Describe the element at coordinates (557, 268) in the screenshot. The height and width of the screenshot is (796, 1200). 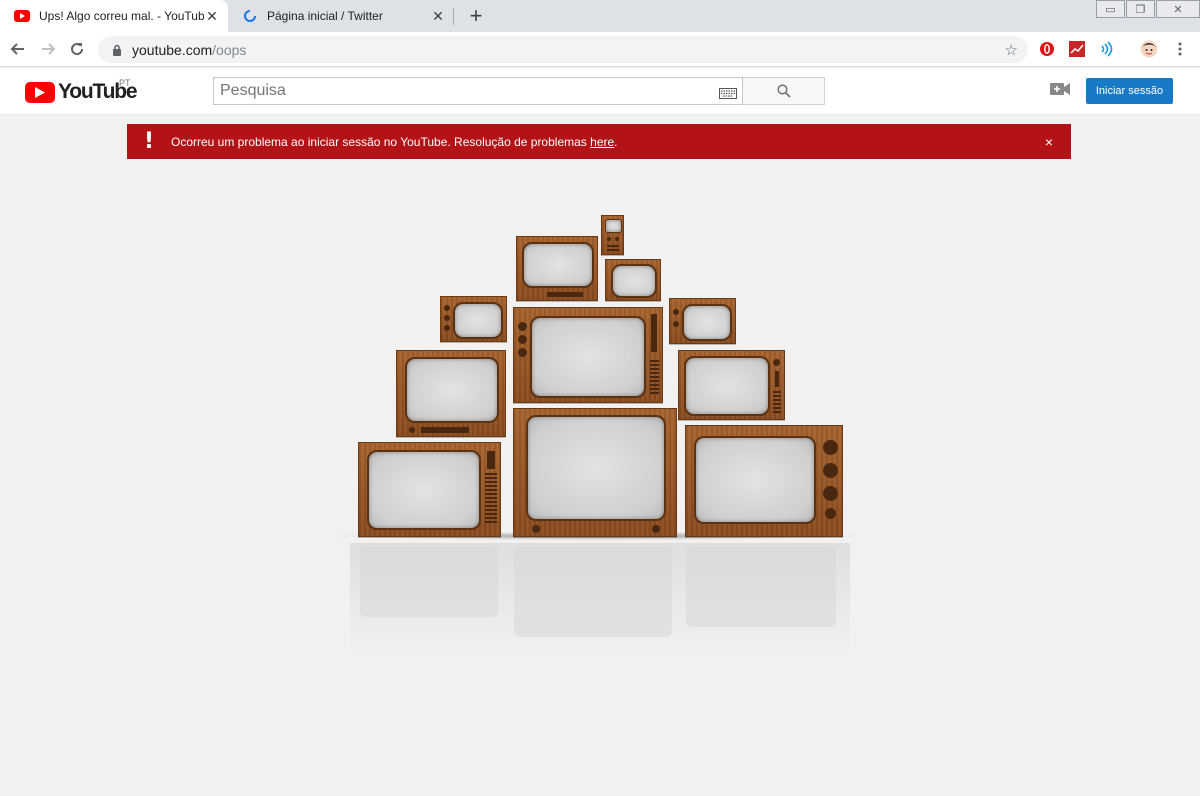
I see `tv-top-left` at that location.